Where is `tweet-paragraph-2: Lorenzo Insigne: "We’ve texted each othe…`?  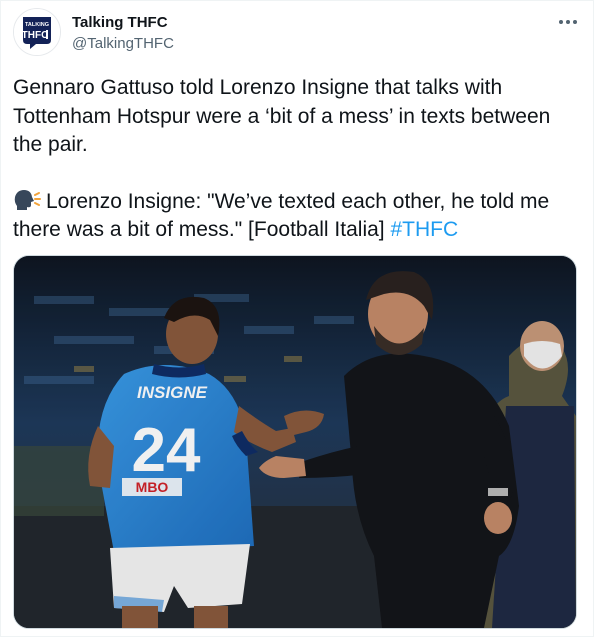 tweet-paragraph-2: Lorenzo Insigne: "We’ve texted each othe… is located at coordinates (298, 216).